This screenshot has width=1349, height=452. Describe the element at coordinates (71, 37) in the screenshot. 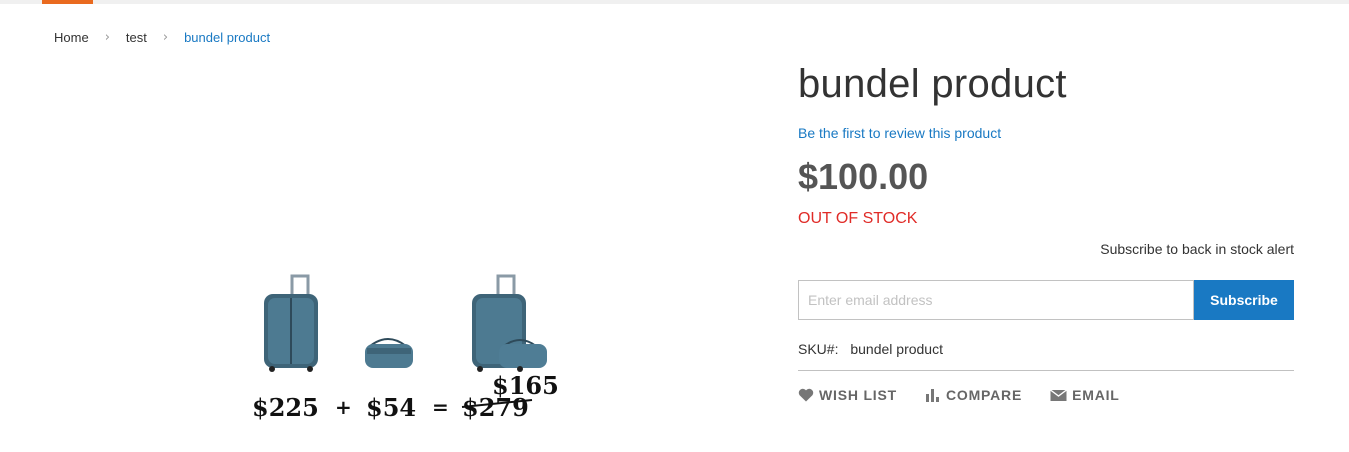

I see `breadcrumb-home: Home` at that location.